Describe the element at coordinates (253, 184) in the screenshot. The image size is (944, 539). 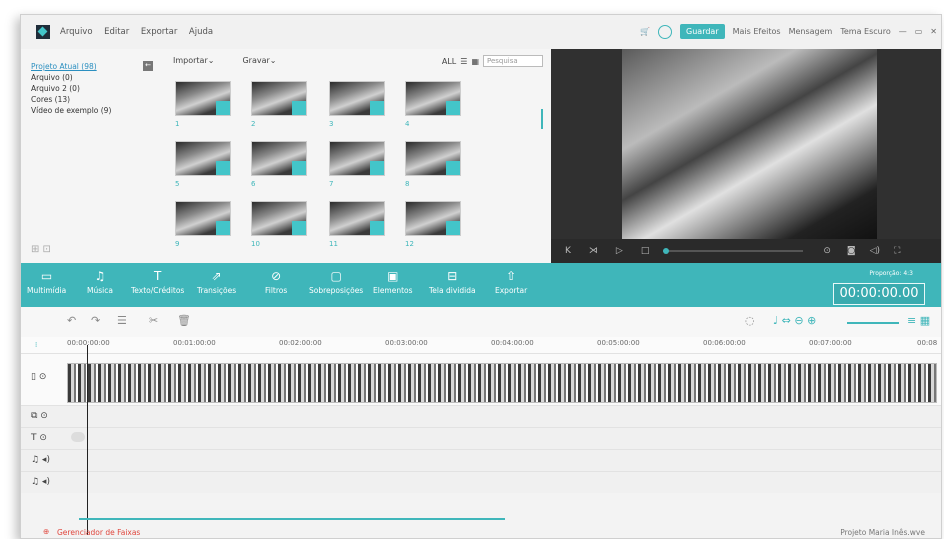
I see `thumb-number: 6` at that location.